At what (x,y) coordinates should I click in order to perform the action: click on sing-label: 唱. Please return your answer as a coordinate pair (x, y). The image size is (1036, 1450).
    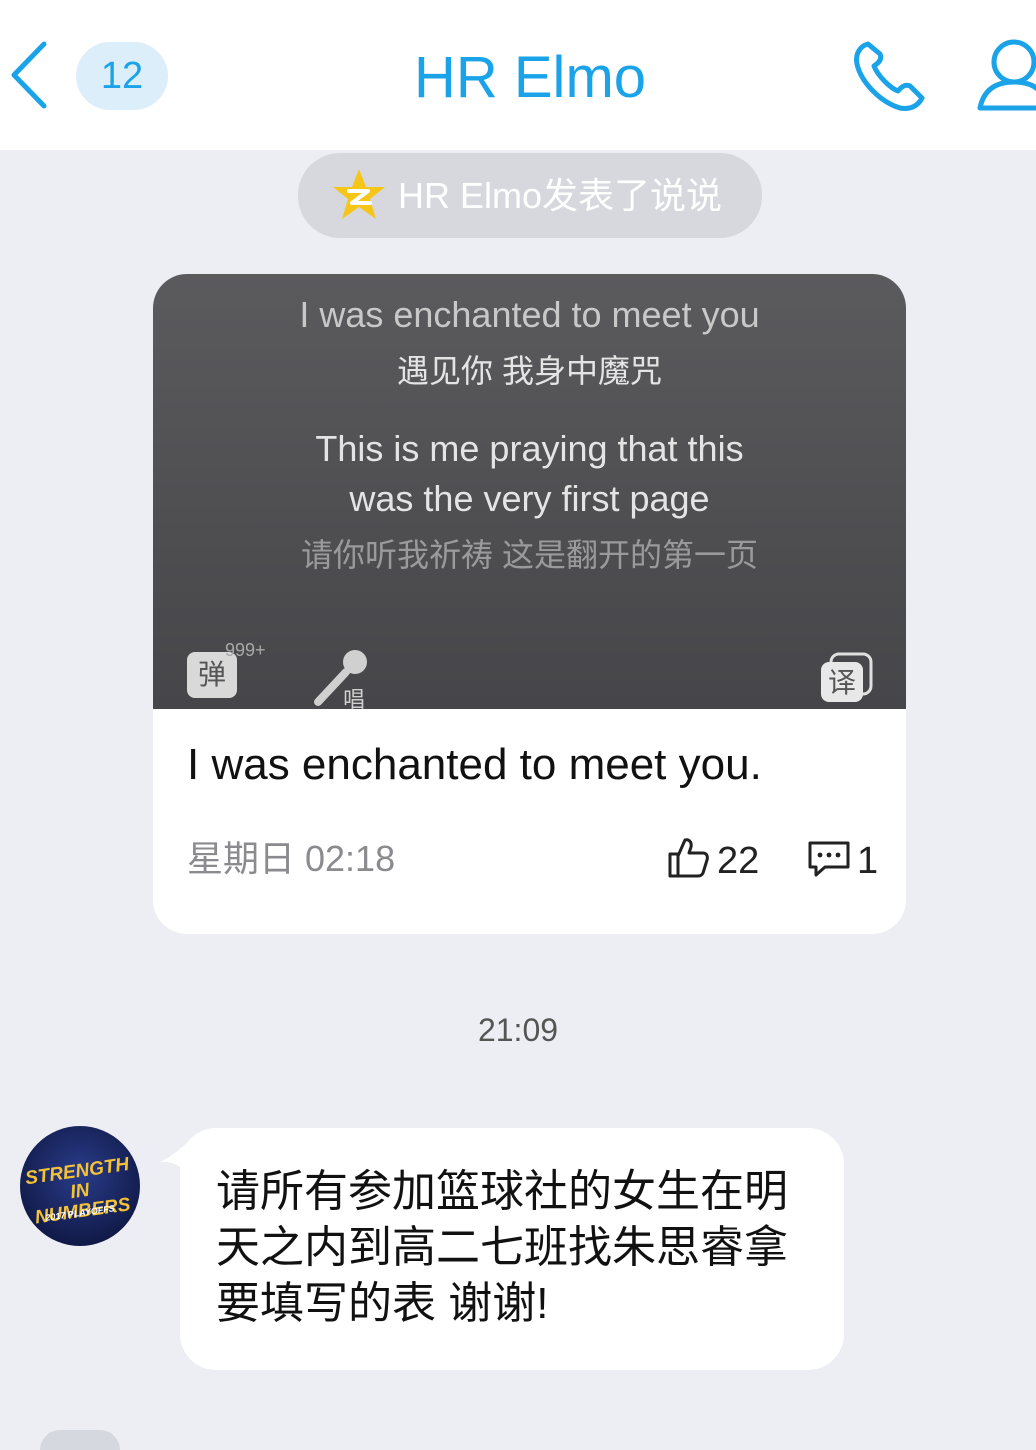
    Looking at the image, I should click on (354, 699).